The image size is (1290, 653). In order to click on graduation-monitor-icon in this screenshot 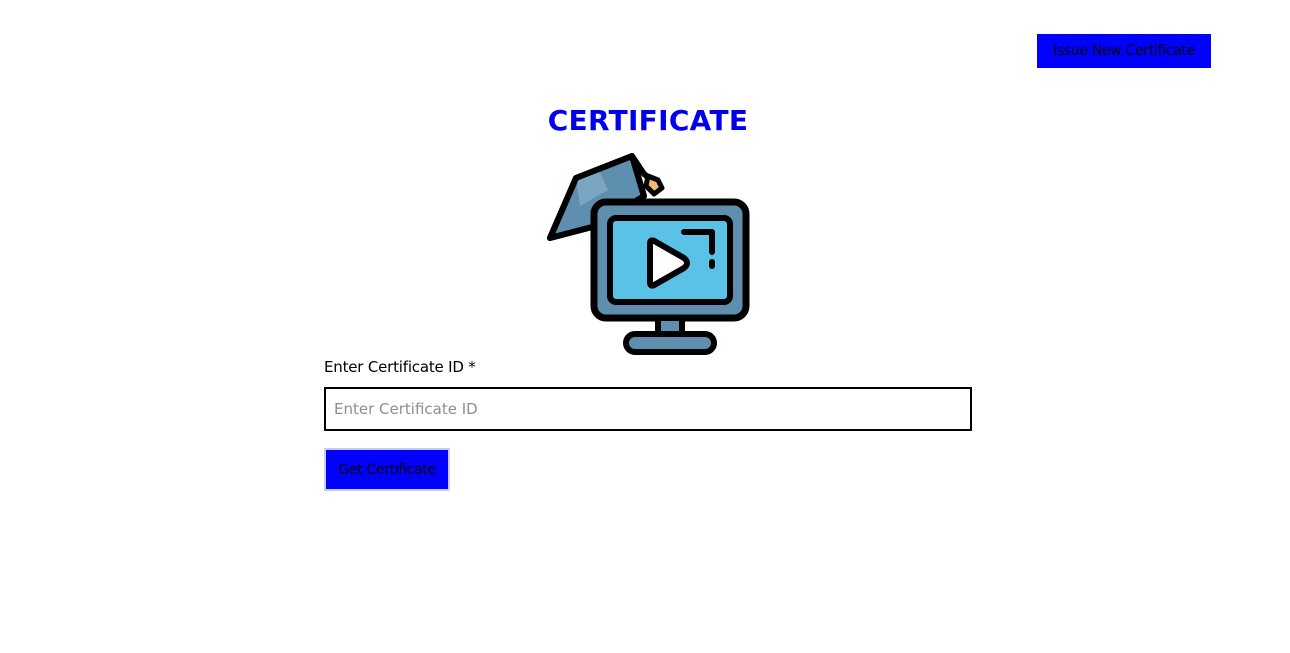, I will do `click(649, 255)`.